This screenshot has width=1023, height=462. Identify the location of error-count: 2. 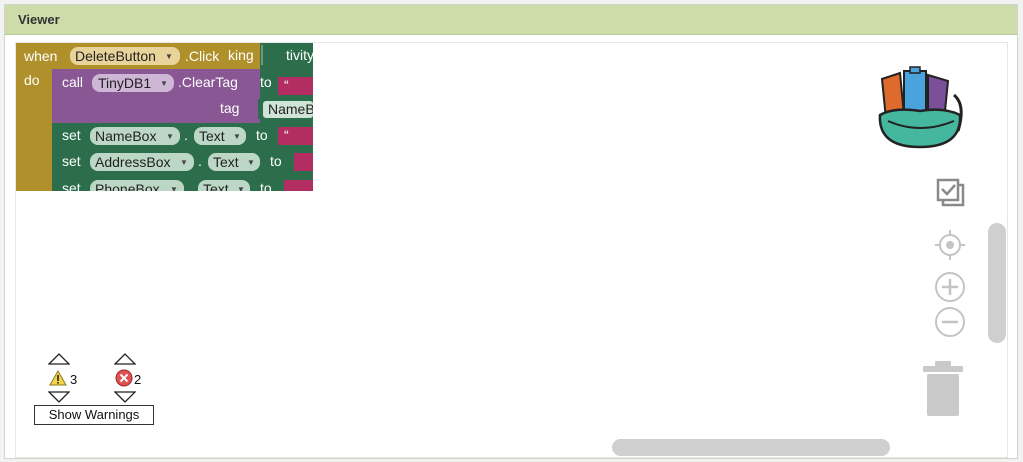
(138, 379).